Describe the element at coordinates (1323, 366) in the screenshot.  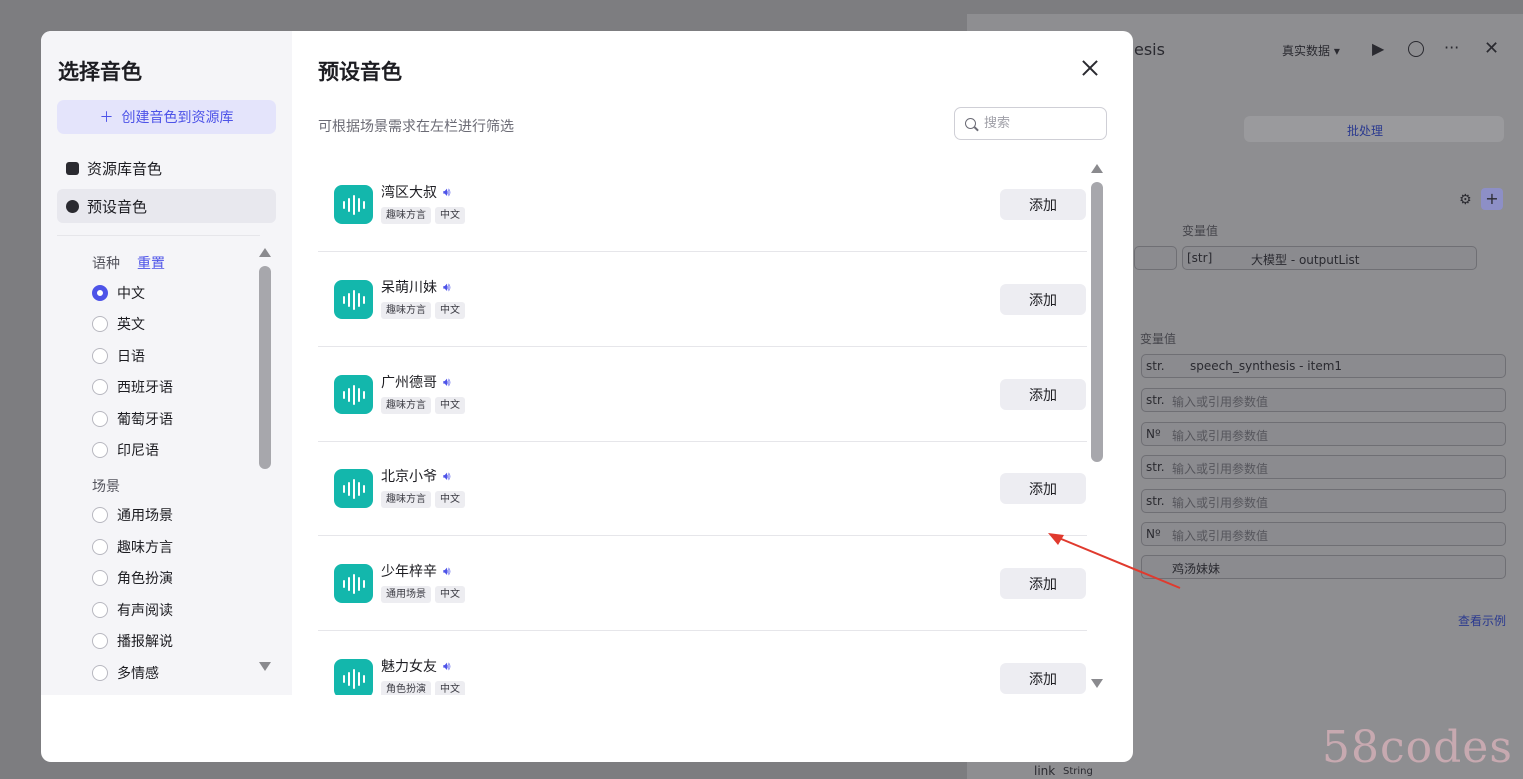
I see `input-row-1: str. speech_synthesis - item1` at that location.